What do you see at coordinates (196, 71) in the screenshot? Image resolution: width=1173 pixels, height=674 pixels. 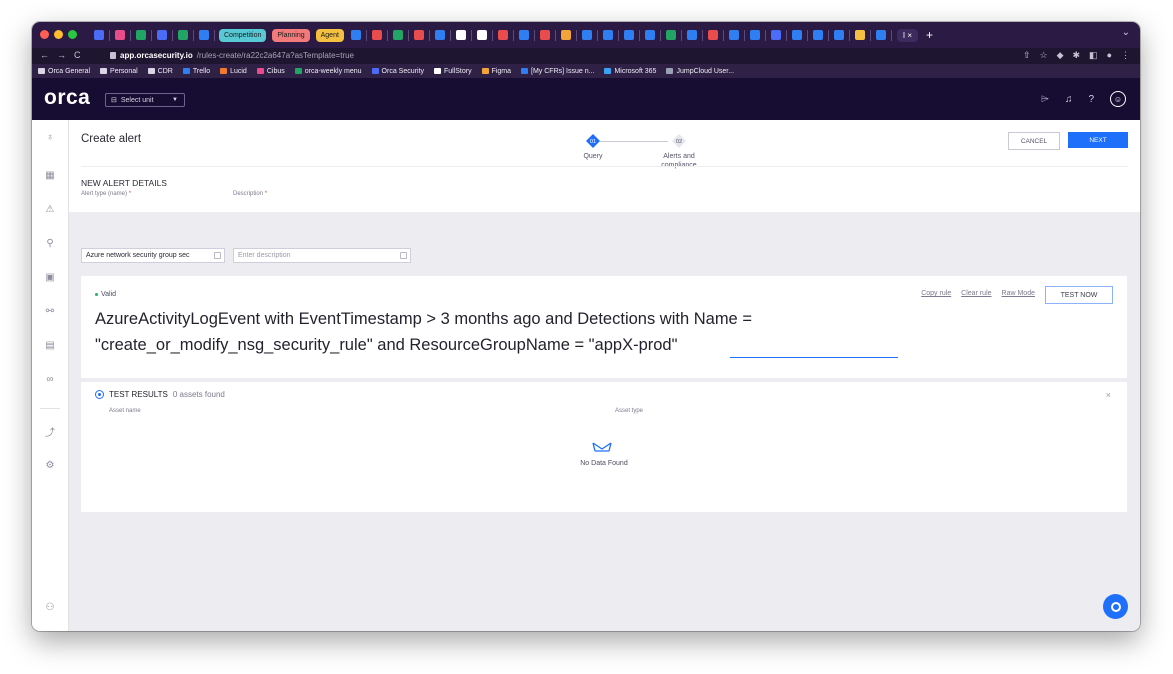 I see `bookmark-item: Trello` at bounding box center [196, 71].